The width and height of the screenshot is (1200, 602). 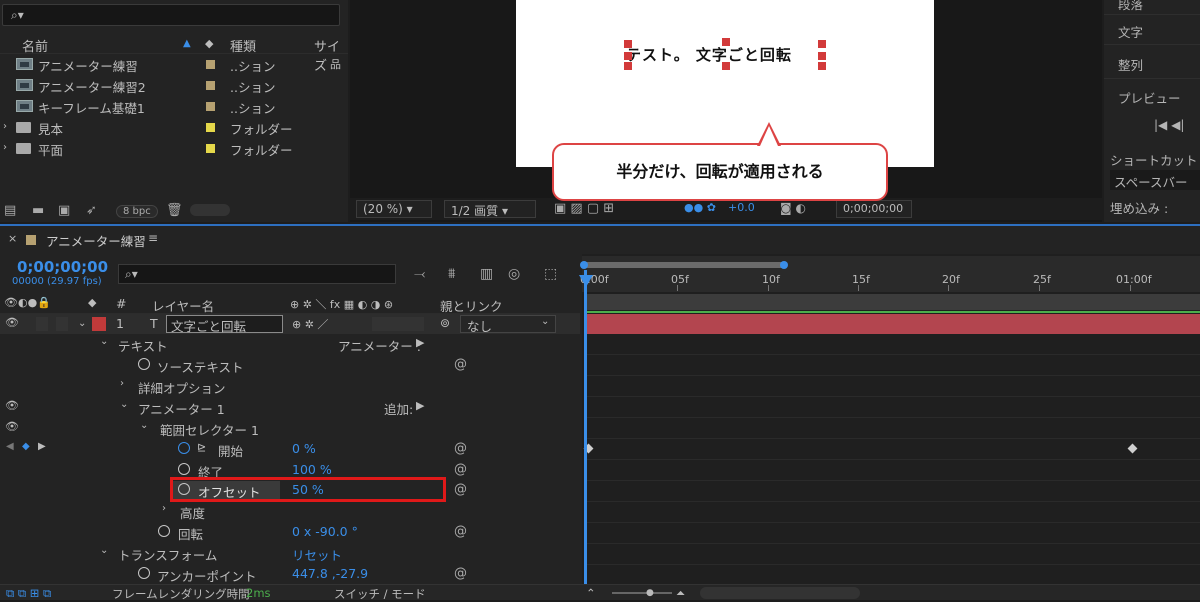 What do you see at coordinates (445, 323) in the screenshot?
I see `pick-whip-icon: ⊚` at bounding box center [445, 323].